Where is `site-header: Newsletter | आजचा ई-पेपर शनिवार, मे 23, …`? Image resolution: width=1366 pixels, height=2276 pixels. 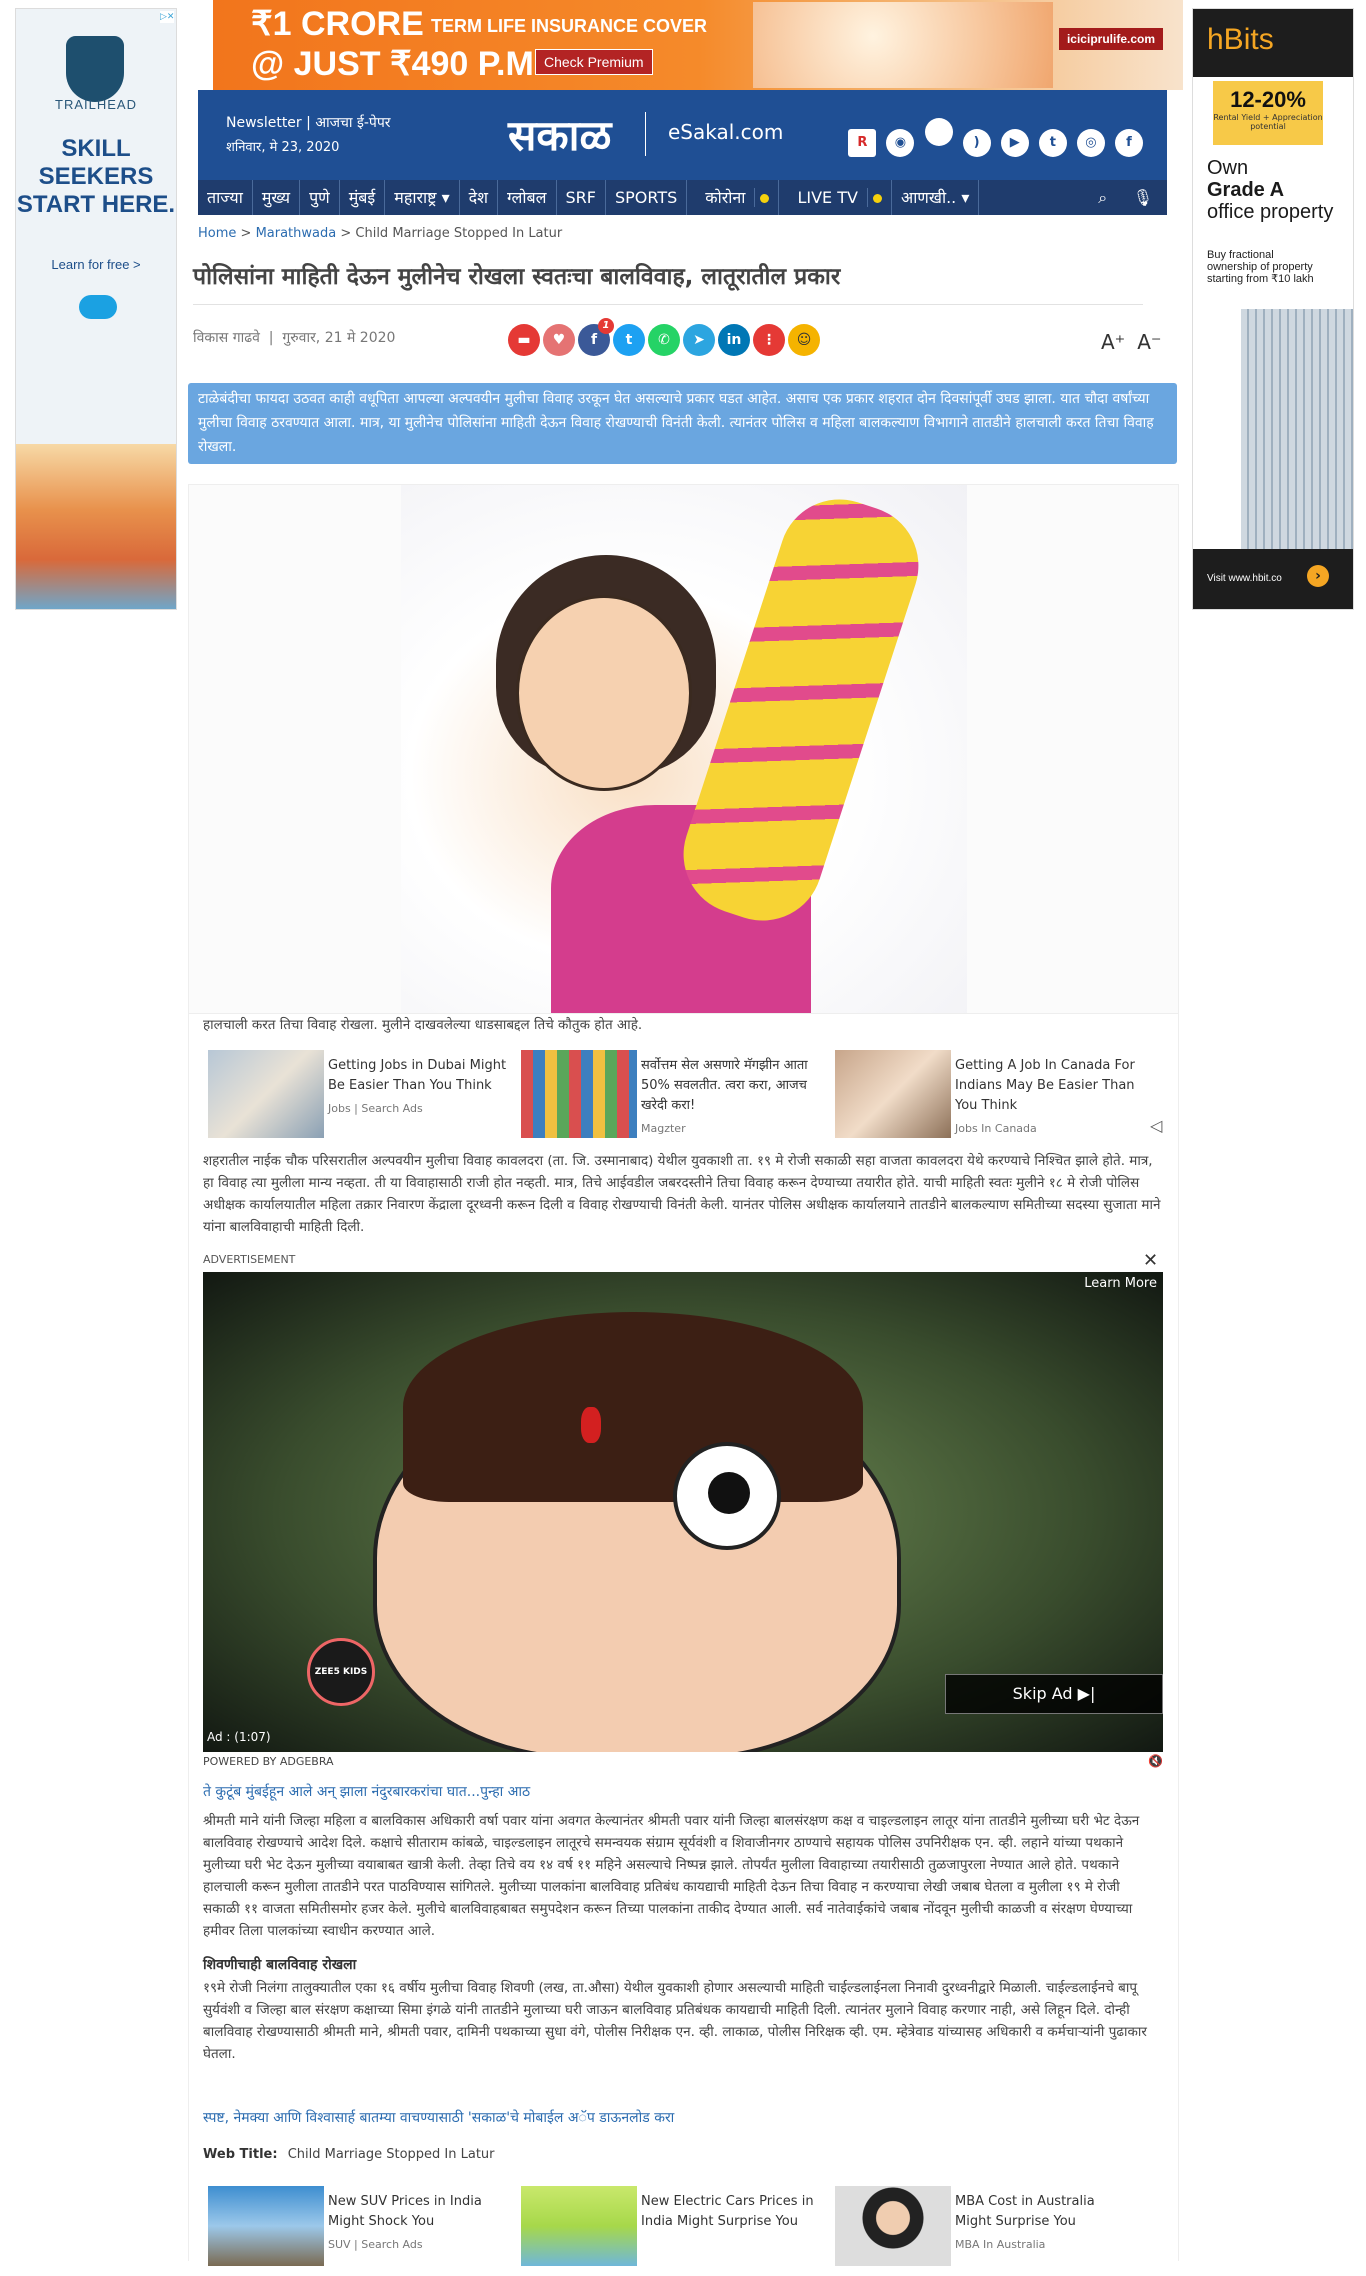 site-header: Newsletter | आजचा ई-पेपर शनिवार, मे 23, … is located at coordinates (682, 135).